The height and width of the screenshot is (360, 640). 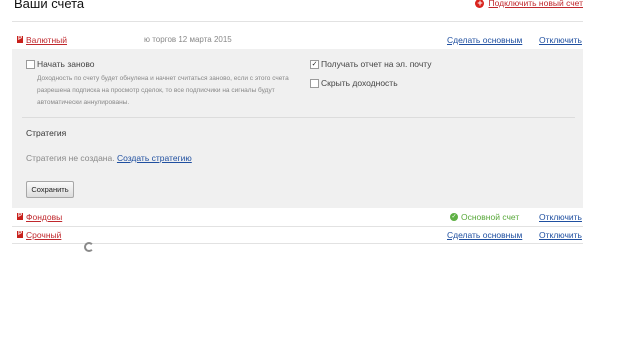 What do you see at coordinates (454, 217) in the screenshot?
I see `check-circle-icon: ✓` at bounding box center [454, 217].